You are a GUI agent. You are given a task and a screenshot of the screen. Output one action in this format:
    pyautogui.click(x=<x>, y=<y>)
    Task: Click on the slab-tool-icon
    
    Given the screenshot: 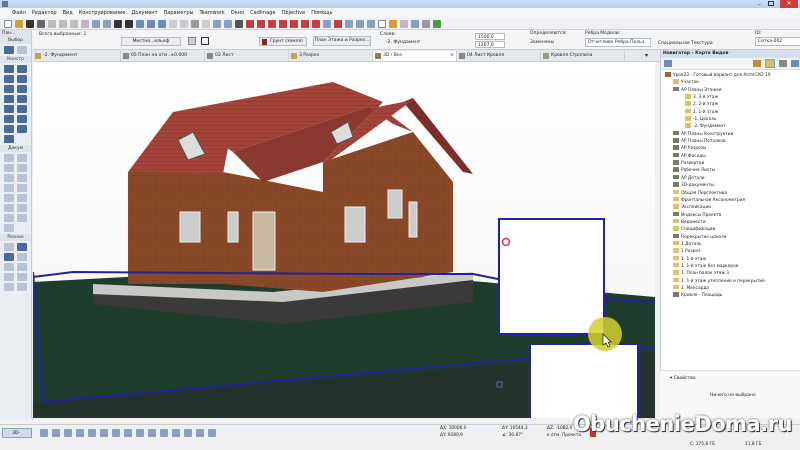 What is the action you would take?
    pyautogui.click(x=21, y=89)
    